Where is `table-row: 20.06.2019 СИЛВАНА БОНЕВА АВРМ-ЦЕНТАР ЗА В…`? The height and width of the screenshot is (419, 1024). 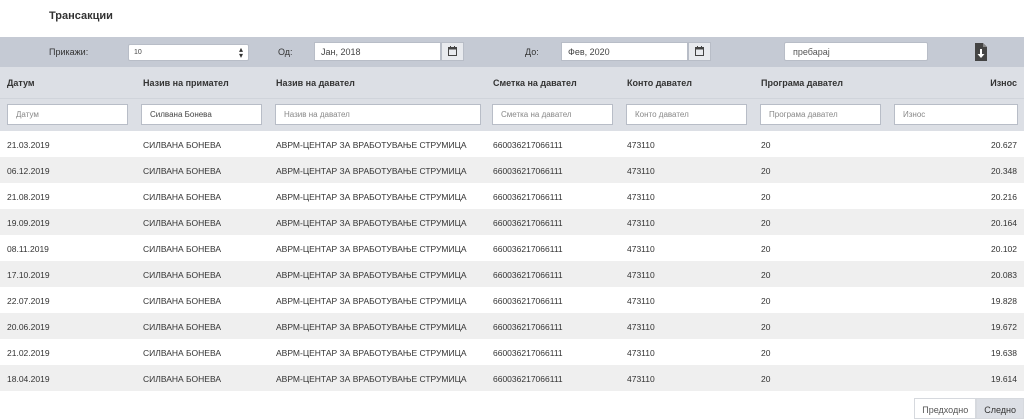
table-row: 20.06.2019 СИЛВАНА БОНЕВА АВРМ-ЦЕНТАР ЗА В… is located at coordinates (512, 326).